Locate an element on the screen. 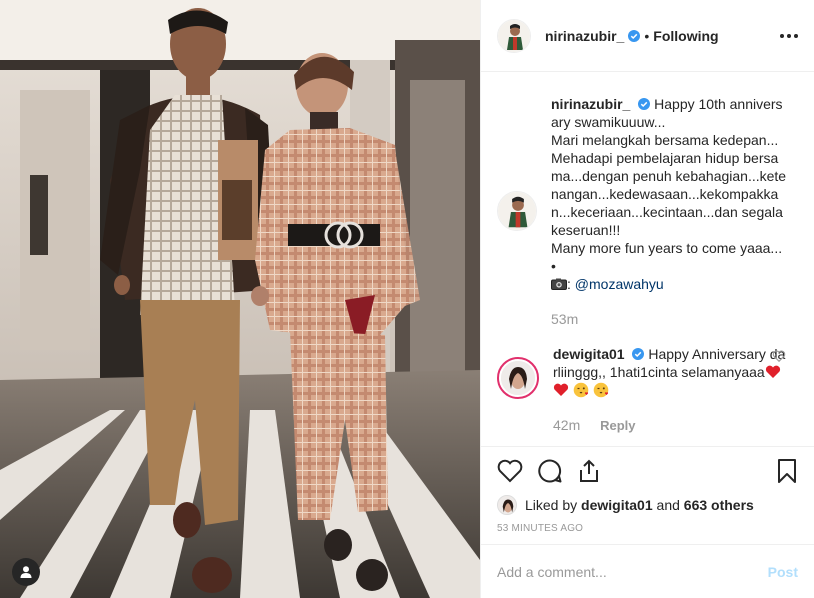  commenter-username: dewigita01 is located at coordinates (589, 354).